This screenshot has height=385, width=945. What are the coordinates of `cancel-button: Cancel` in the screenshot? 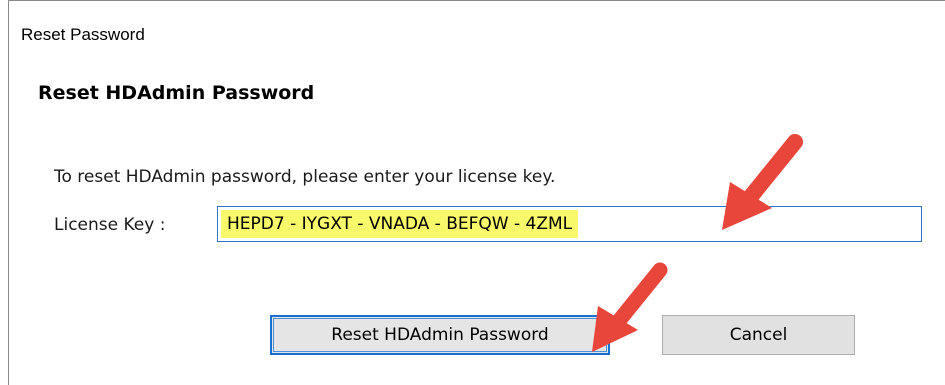 It's located at (758, 335).